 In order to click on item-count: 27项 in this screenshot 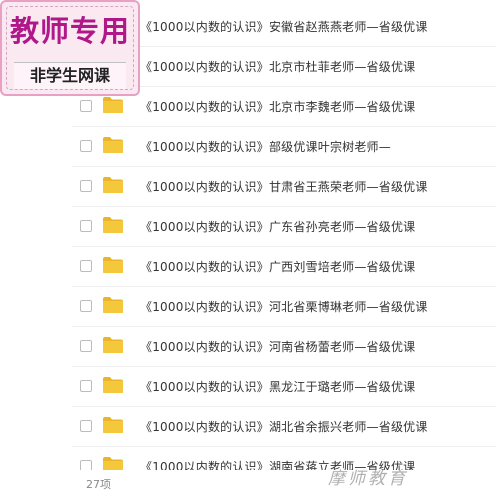, I will do `click(98, 484)`.